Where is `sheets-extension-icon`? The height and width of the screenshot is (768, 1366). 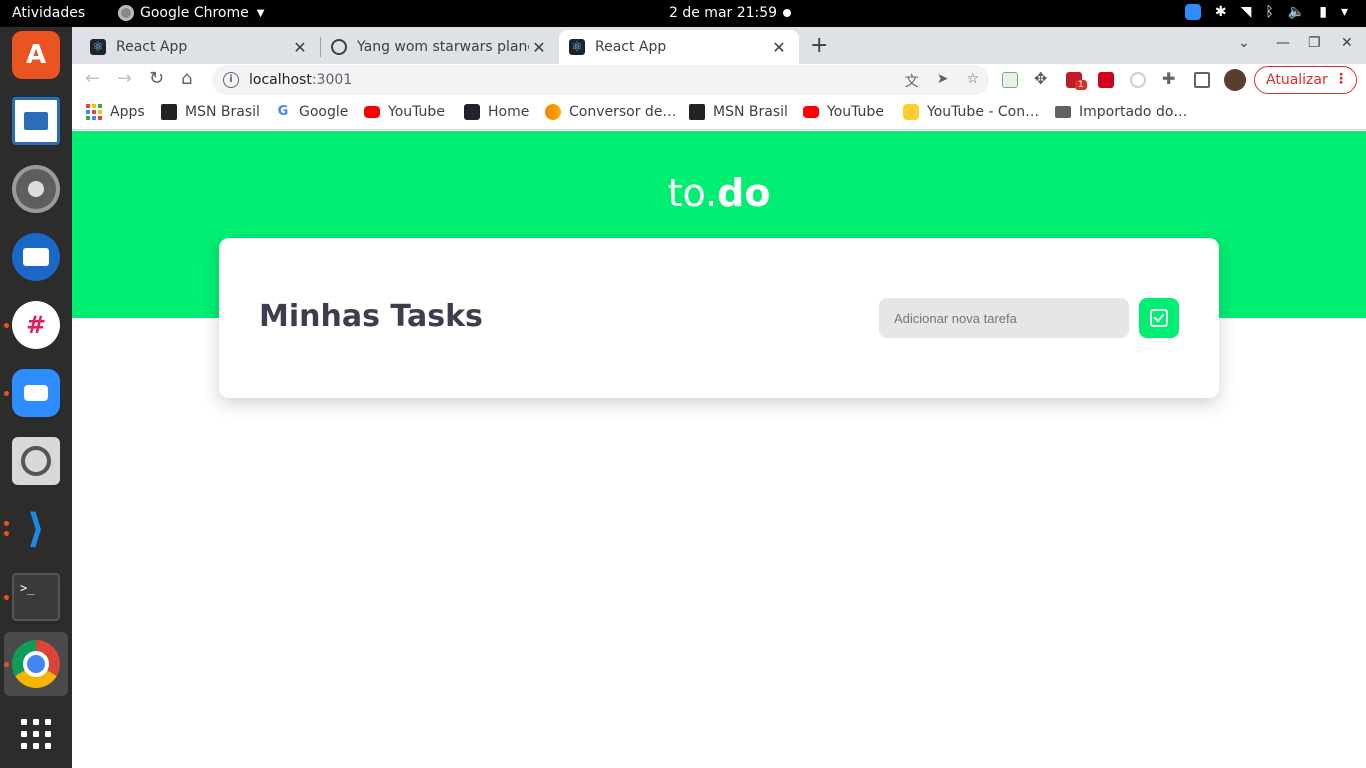
sheets-extension-icon is located at coordinates (1010, 80).